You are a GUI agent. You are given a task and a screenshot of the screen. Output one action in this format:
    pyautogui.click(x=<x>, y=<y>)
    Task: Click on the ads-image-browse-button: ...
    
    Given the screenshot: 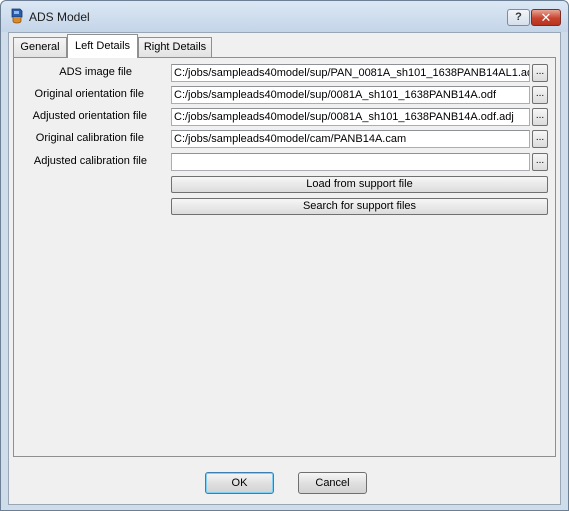 What is the action you would take?
    pyautogui.click(x=540, y=73)
    